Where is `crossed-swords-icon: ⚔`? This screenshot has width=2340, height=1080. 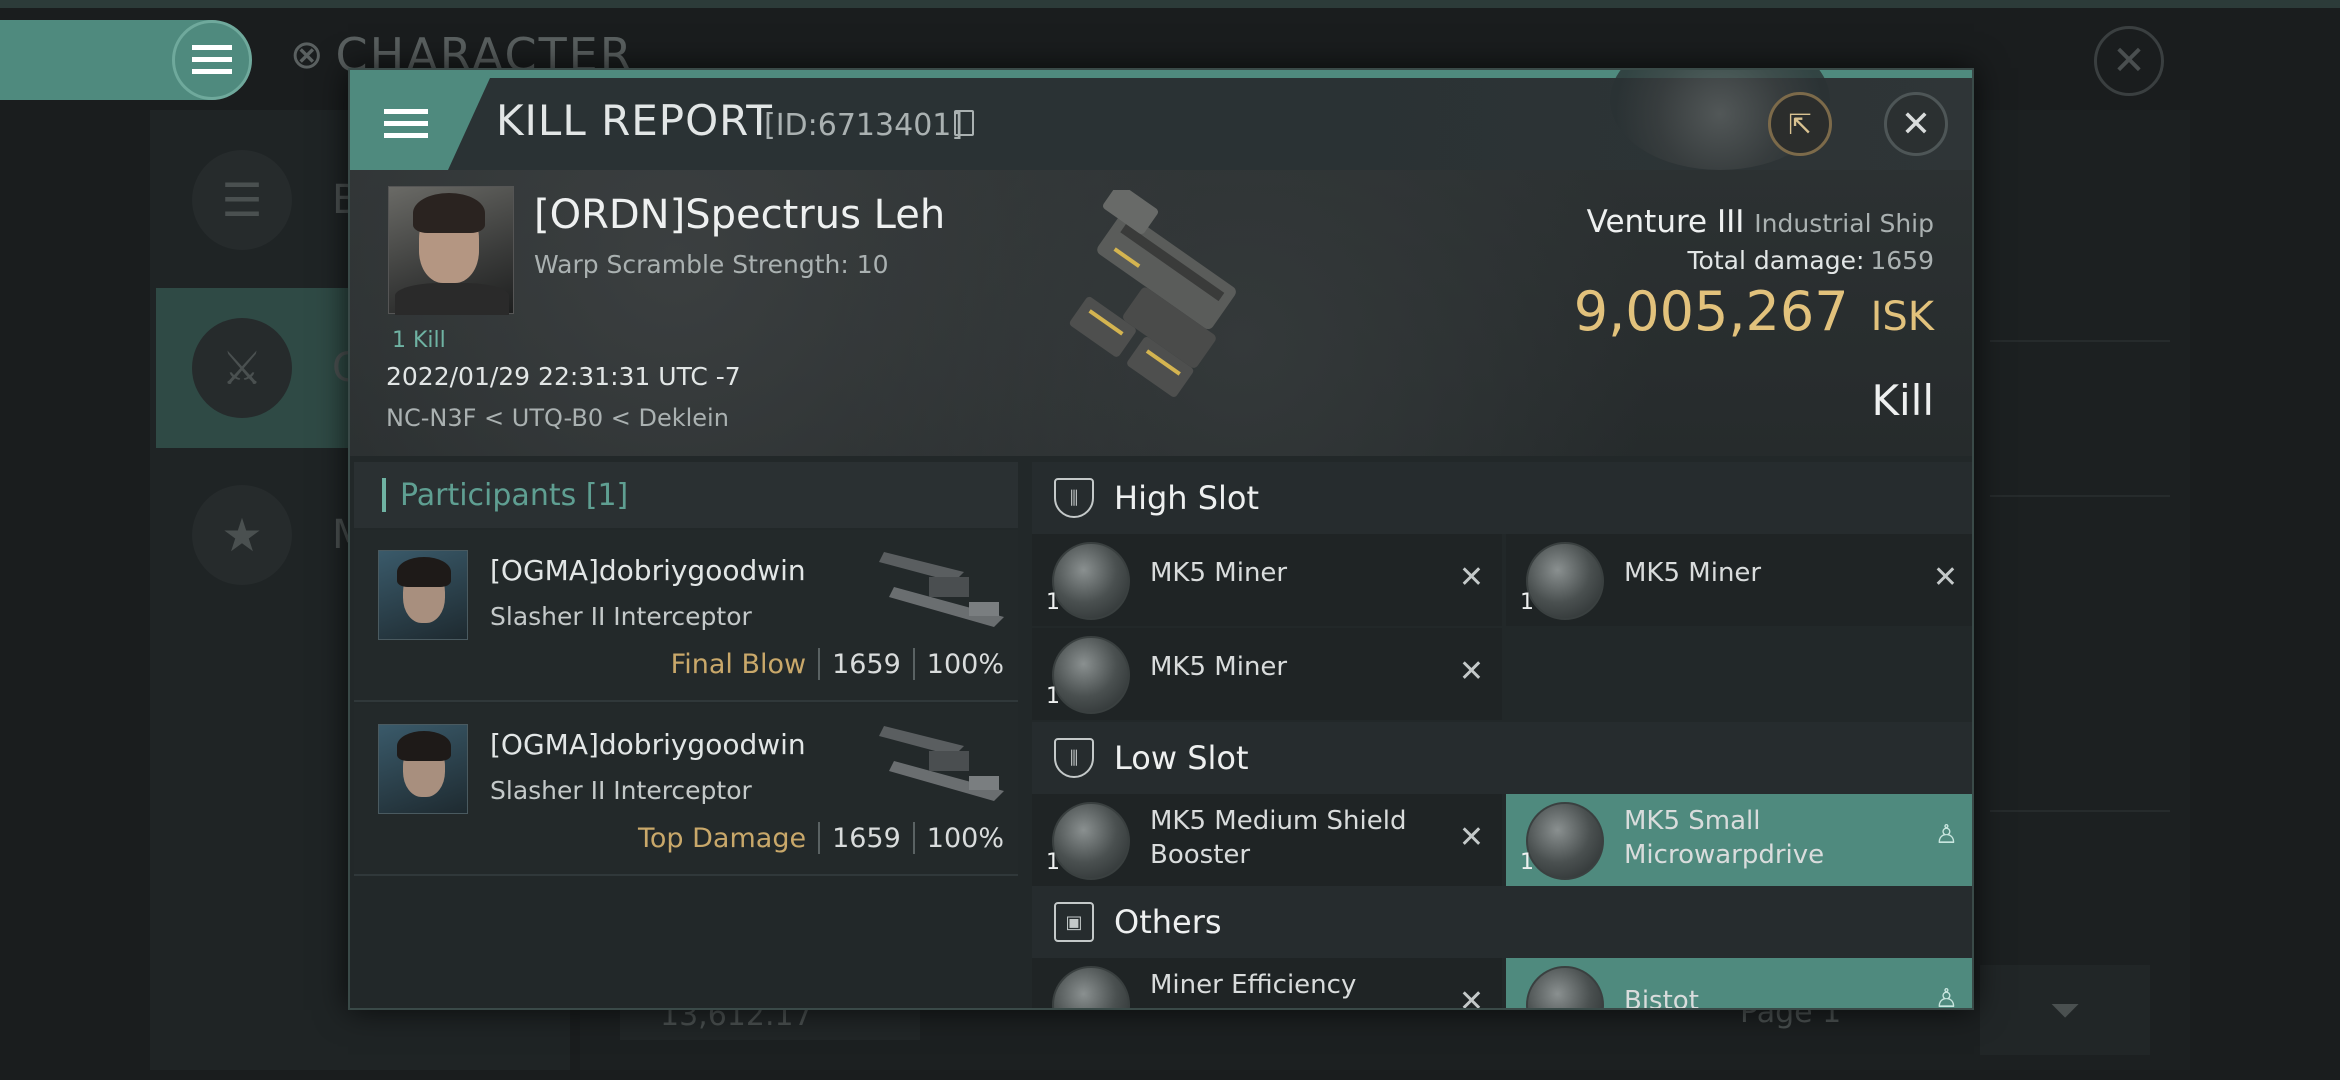 crossed-swords-icon: ⚔ is located at coordinates (242, 368).